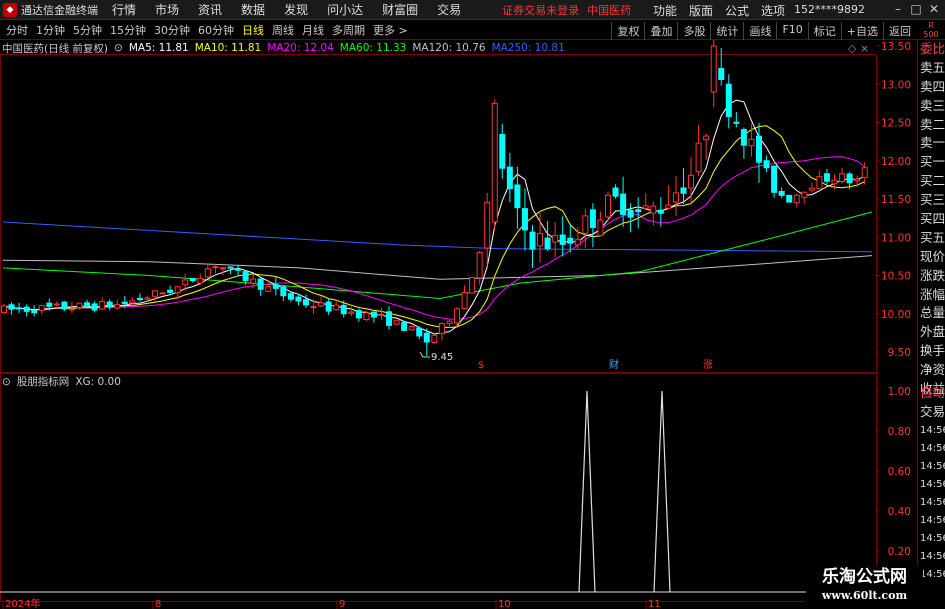 The height and width of the screenshot is (609, 945). Describe the element at coordinates (400, 9) in the screenshot. I see `menu-item-wealth: 财富圈` at that location.